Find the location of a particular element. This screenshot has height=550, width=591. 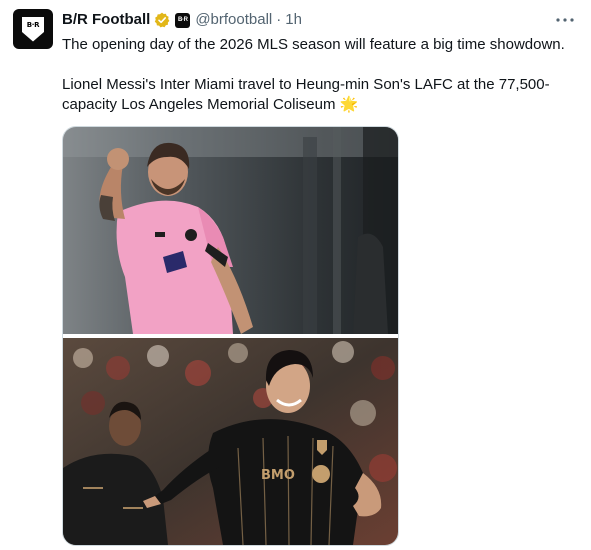

affiliation-badge-text: B·R is located at coordinates (182, 20).